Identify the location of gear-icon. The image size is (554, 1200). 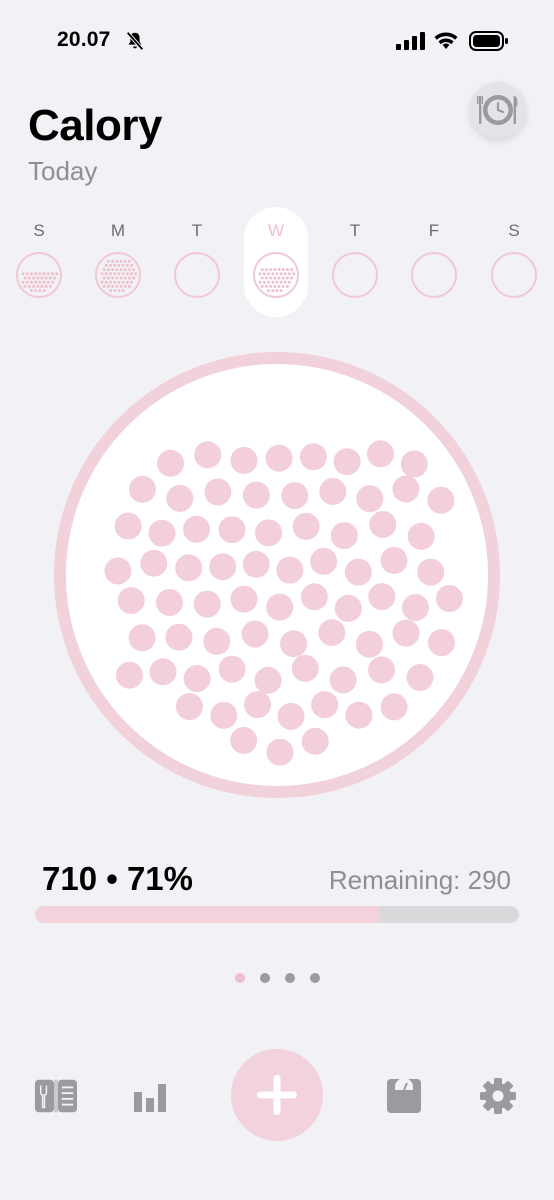
(498, 1096).